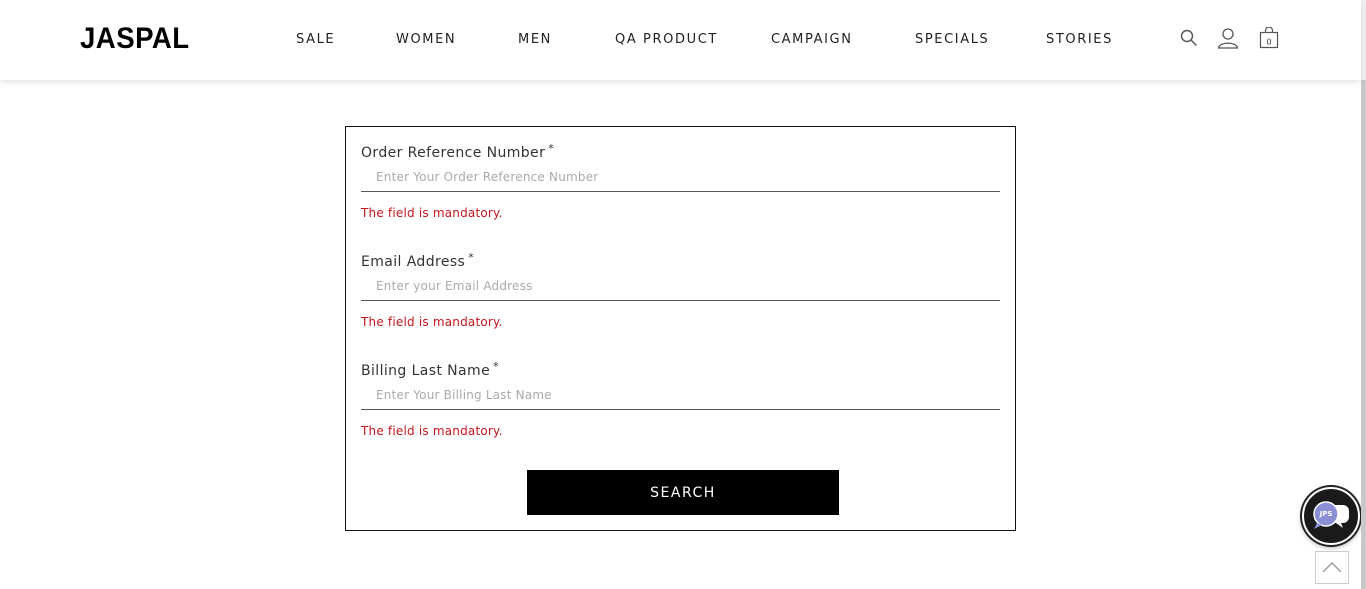 The width and height of the screenshot is (1366, 589). I want to click on search-button: SEARCH, so click(683, 492).